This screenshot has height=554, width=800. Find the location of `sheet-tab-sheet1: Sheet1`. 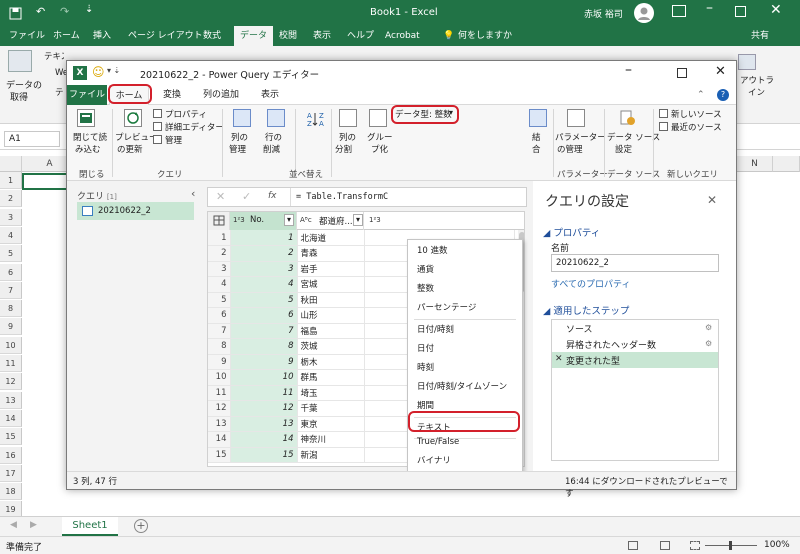

sheet-tab-sheet1: Sheet1 is located at coordinates (90, 526).